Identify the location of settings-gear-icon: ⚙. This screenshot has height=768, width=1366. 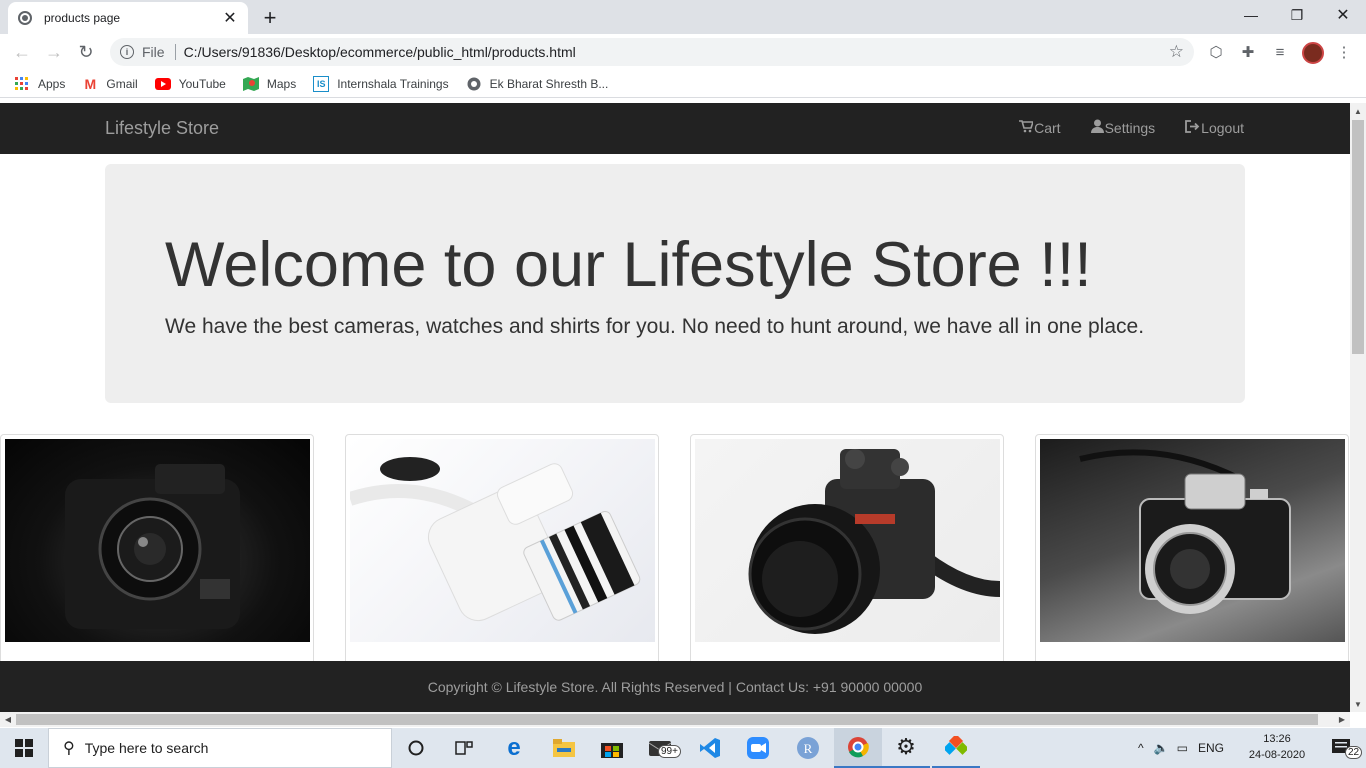
(906, 748).